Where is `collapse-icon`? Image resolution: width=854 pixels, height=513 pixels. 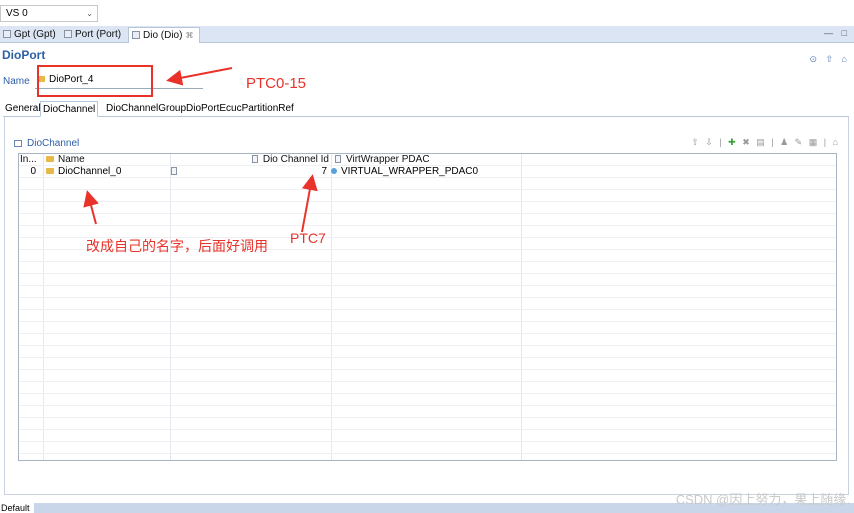
collapse-icon is located at coordinates (18, 143).